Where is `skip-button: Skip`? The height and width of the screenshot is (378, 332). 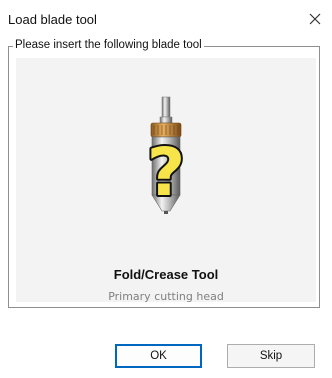
skip-button: Skip is located at coordinates (271, 356).